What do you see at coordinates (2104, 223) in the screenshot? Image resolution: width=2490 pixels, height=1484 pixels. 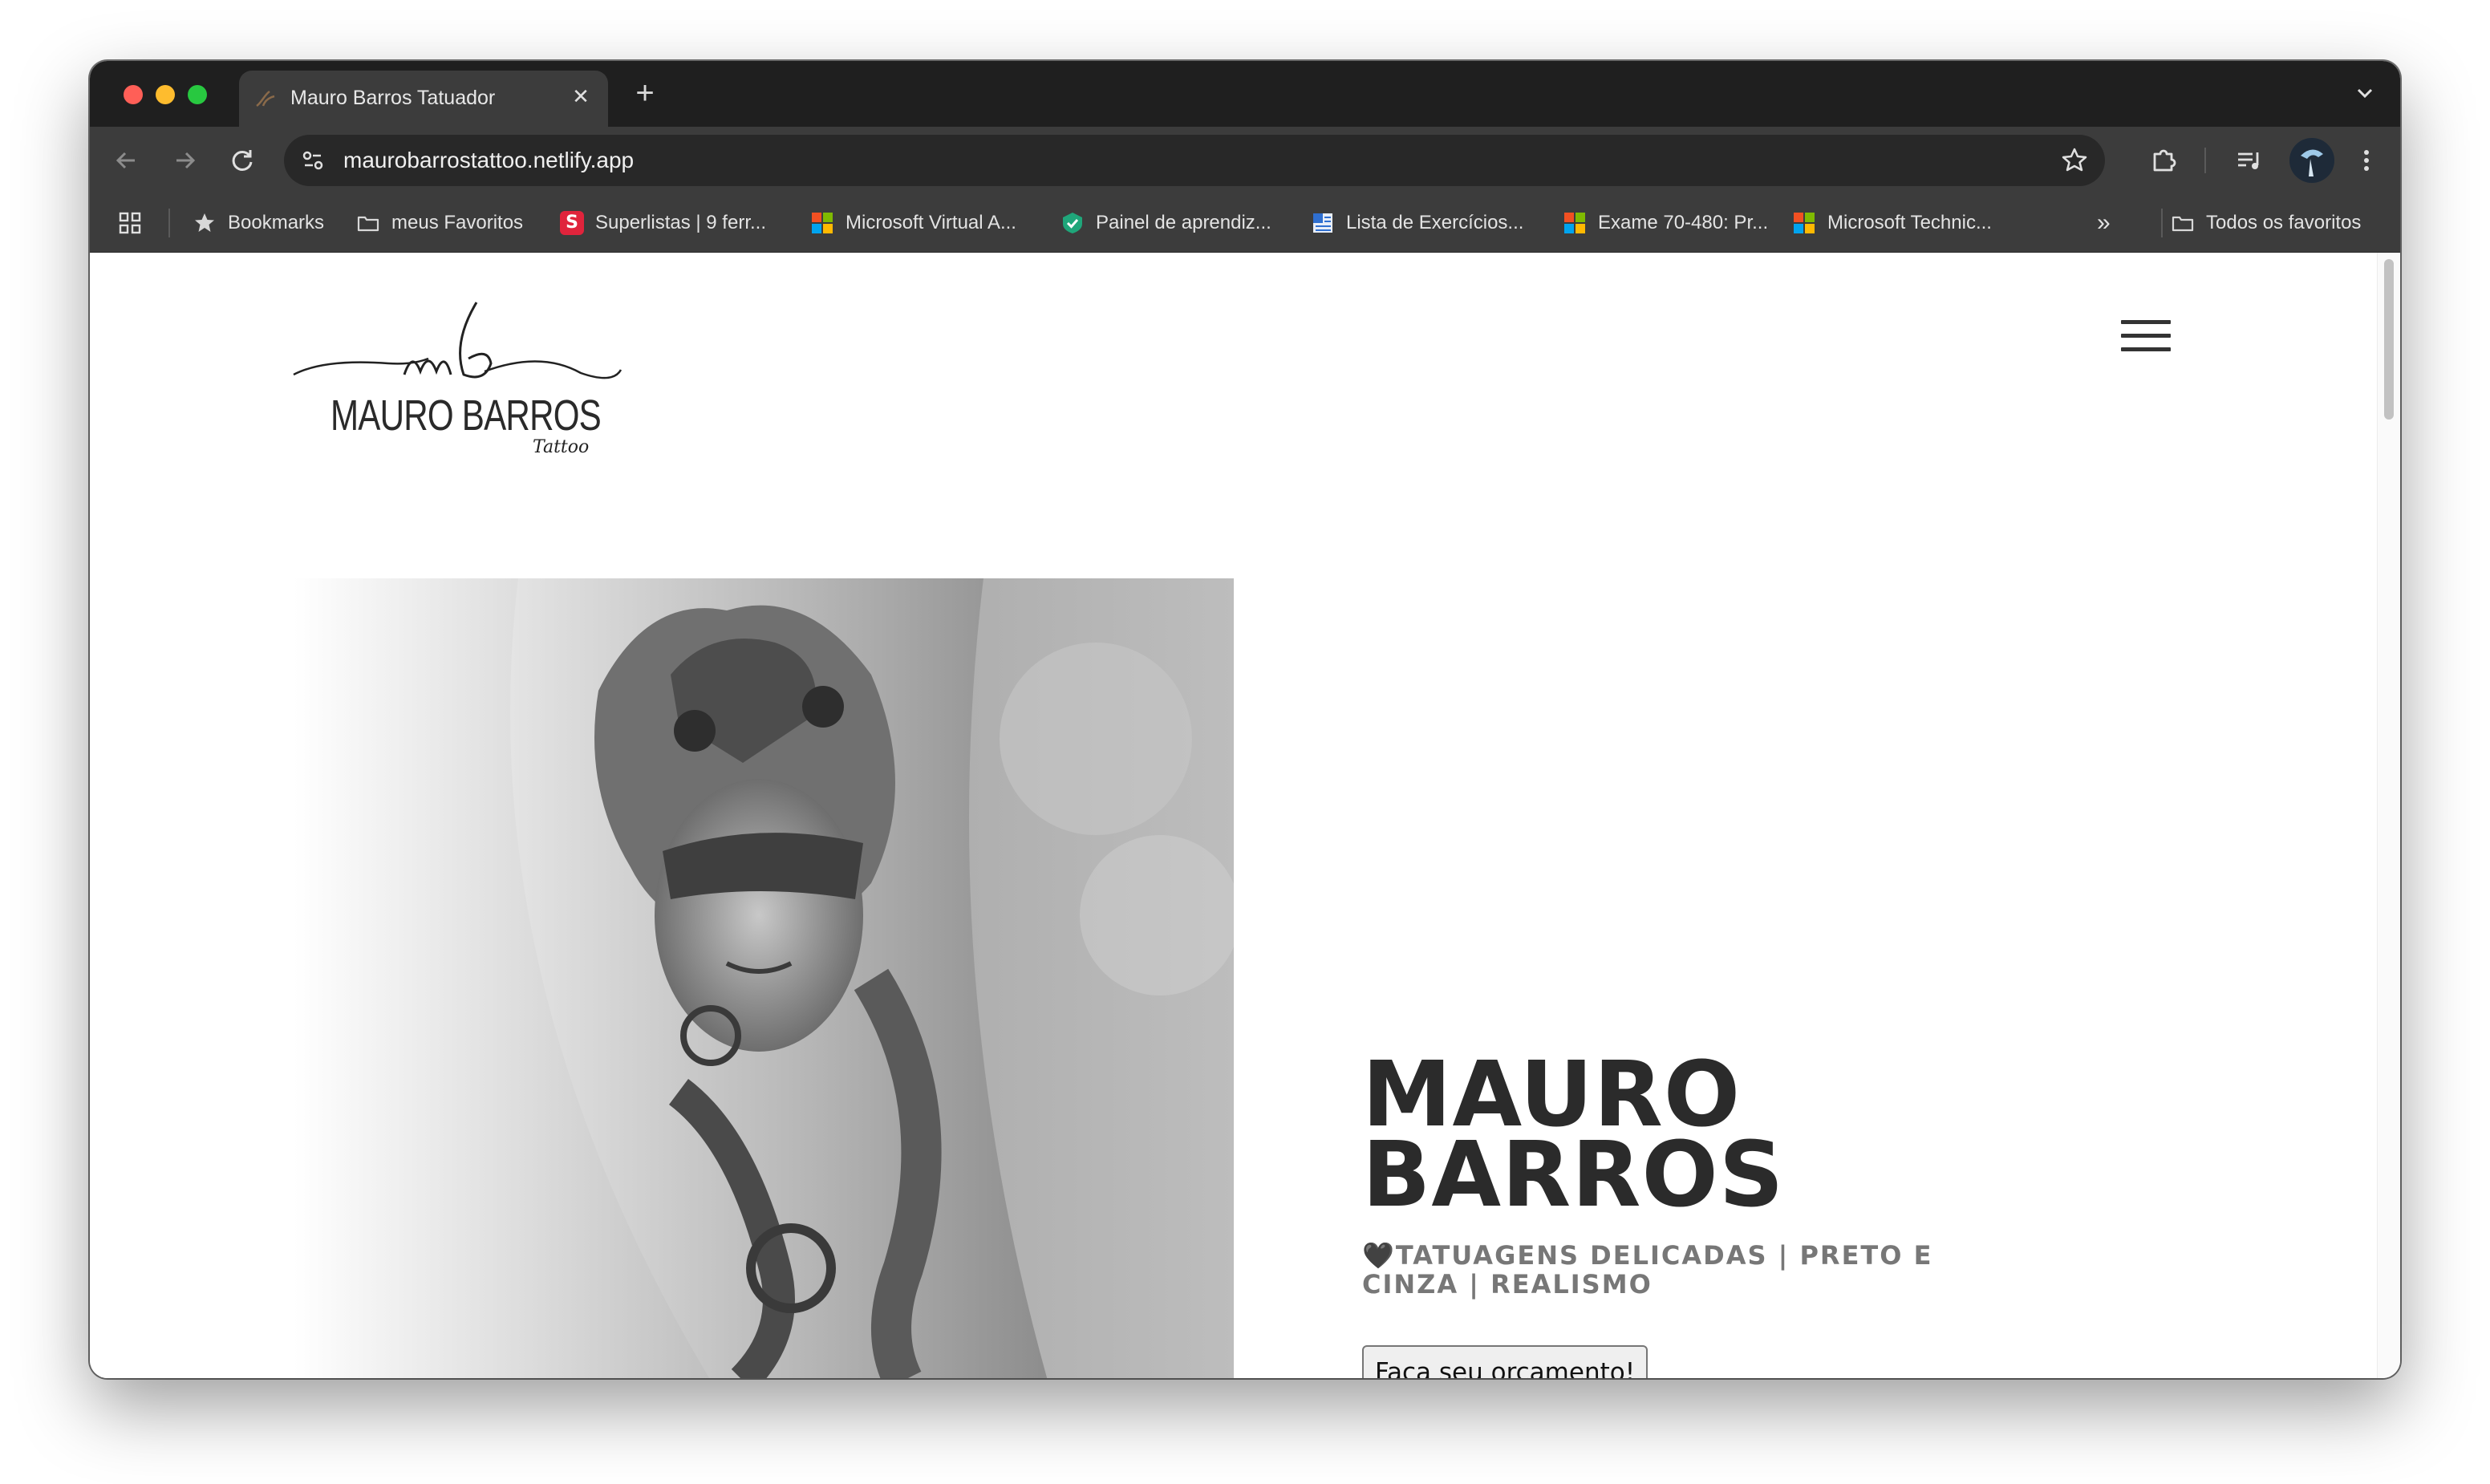 I see `bookmarks-overflow-icon: »` at bounding box center [2104, 223].